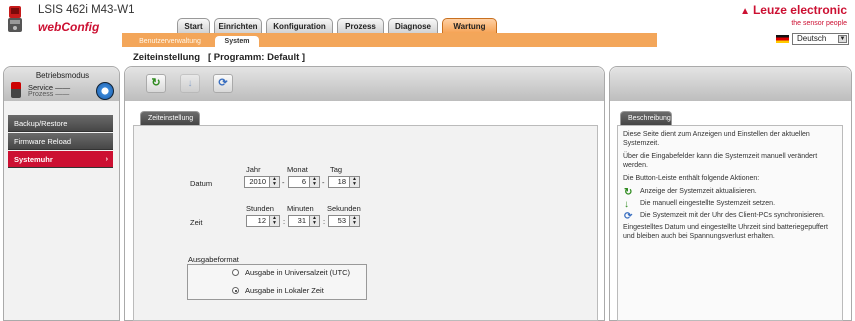 The image size is (855, 321). Describe the element at coordinates (299, 26) in the screenshot. I see `tab-konfiguration: Konfiguration` at that location.